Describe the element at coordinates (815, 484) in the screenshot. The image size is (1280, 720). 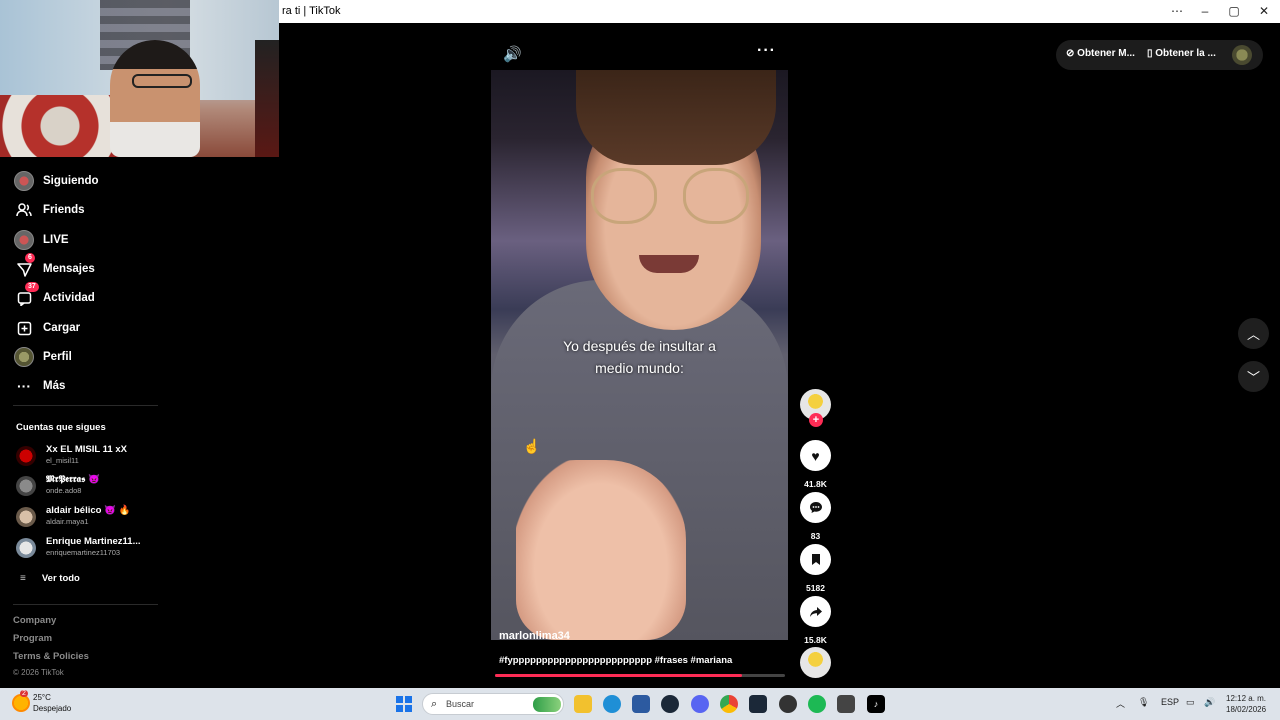
I see `like-count: 41.8K` at that location.